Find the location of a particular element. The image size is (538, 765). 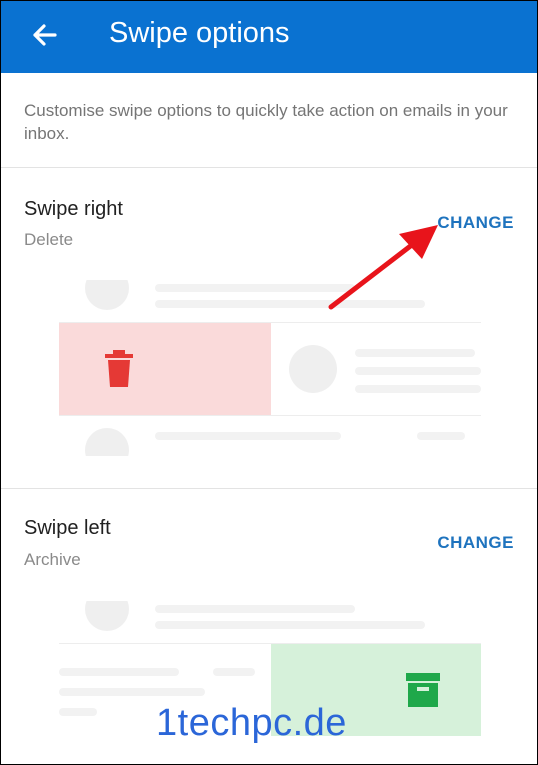

annotation-arrow is located at coordinates (383, 267).